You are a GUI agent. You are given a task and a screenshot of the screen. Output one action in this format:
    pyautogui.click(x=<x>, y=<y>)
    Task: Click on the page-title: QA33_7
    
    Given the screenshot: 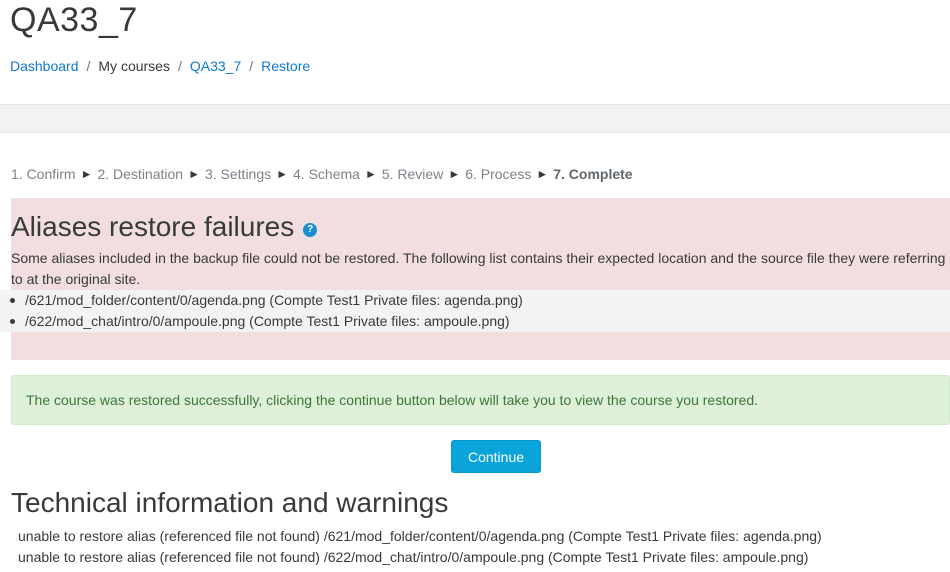 What is the action you would take?
    pyautogui.click(x=74, y=20)
    